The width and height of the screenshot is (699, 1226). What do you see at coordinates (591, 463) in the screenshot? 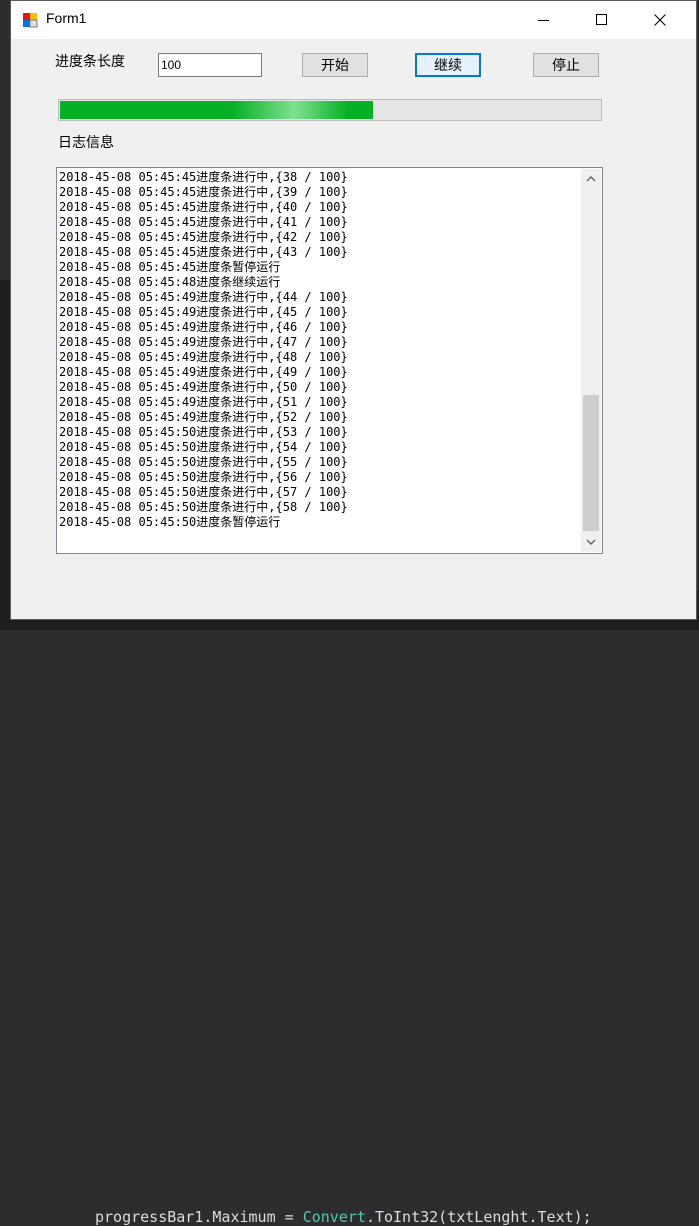
I see `scroll-thumb` at bounding box center [591, 463].